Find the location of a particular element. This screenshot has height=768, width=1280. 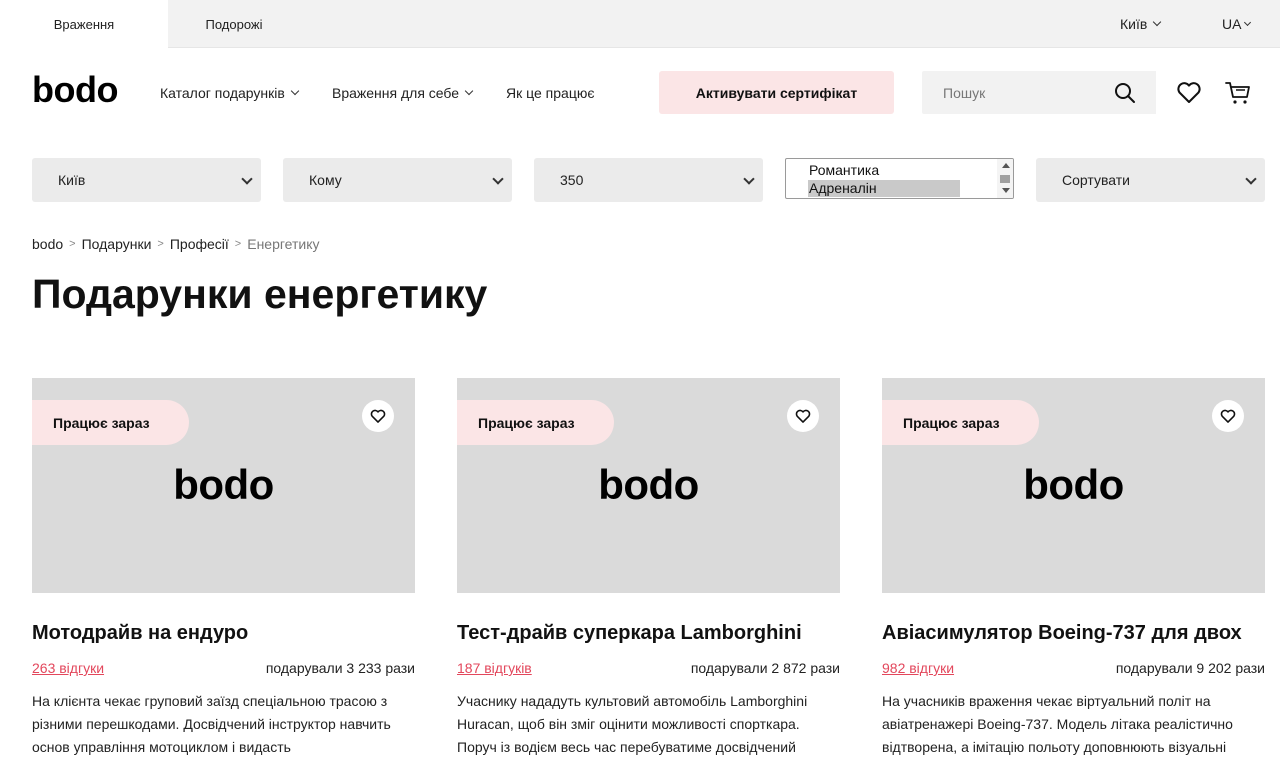

nav-how-it-works: Як це працює is located at coordinates (550, 93).